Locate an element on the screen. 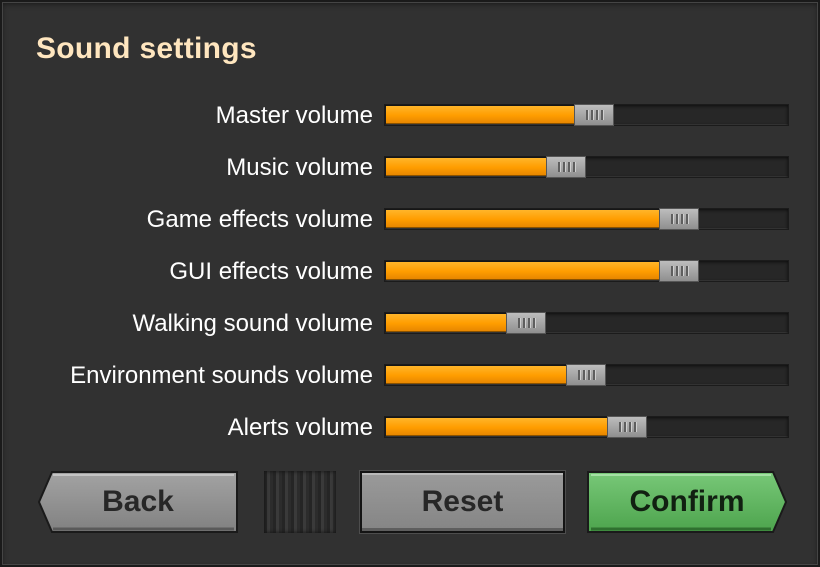 The image size is (820, 567). slider-label: Environment sounds volume is located at coordinates (221, 375).